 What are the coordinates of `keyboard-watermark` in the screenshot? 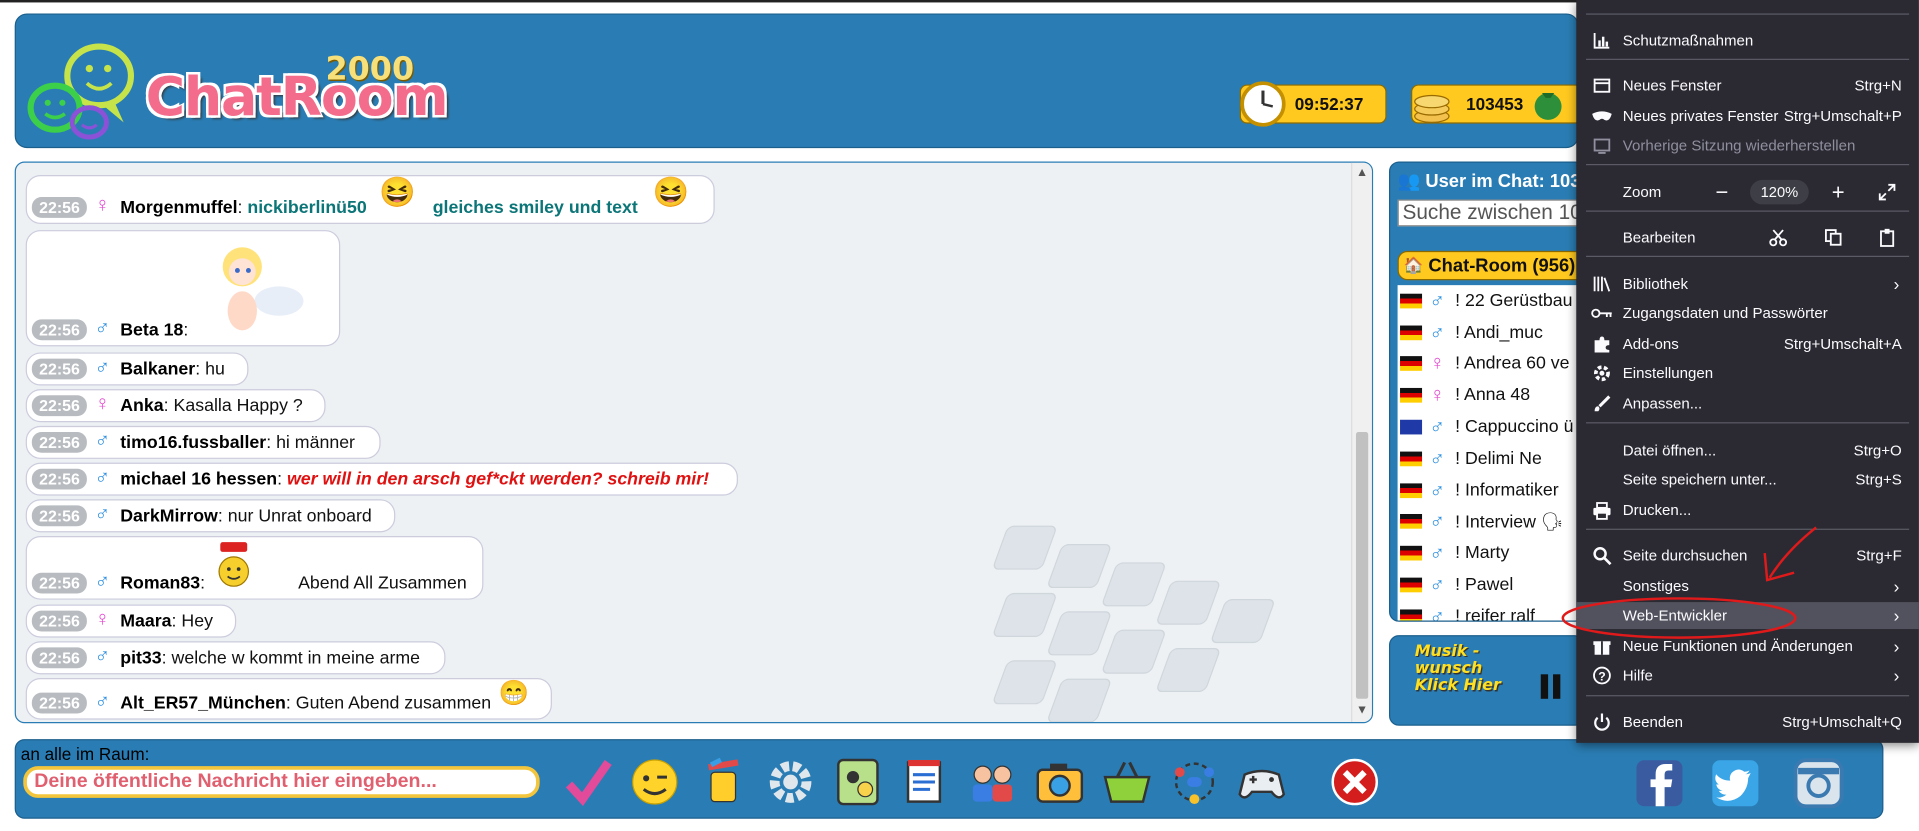 It's located at (1133, 624).